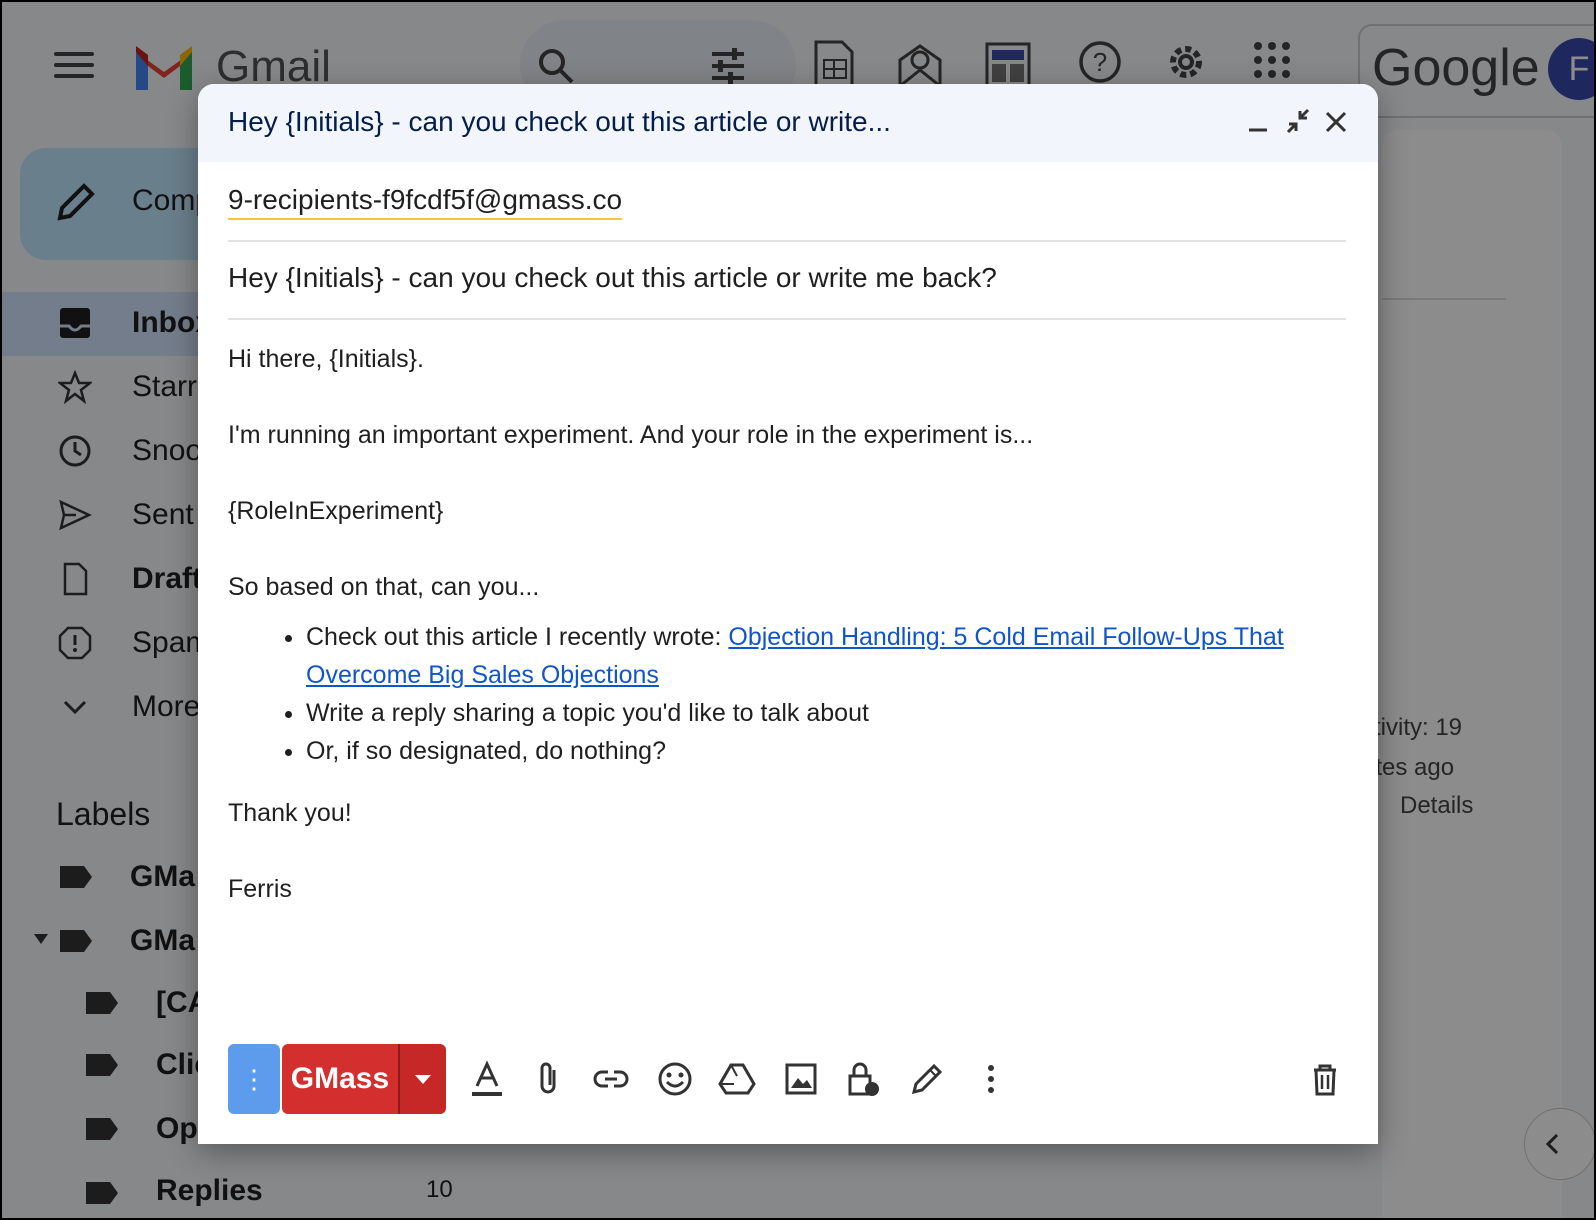  I want to click on text-format-icon, so click(487, 1079).